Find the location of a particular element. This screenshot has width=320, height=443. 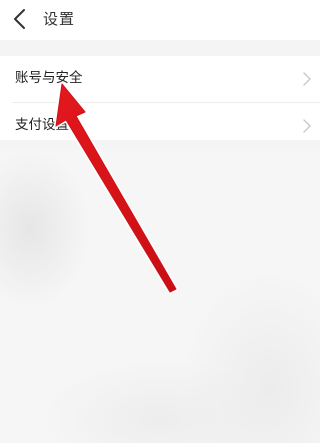

settings-item-label: 支付设置 is located at coordinates (42, 125).